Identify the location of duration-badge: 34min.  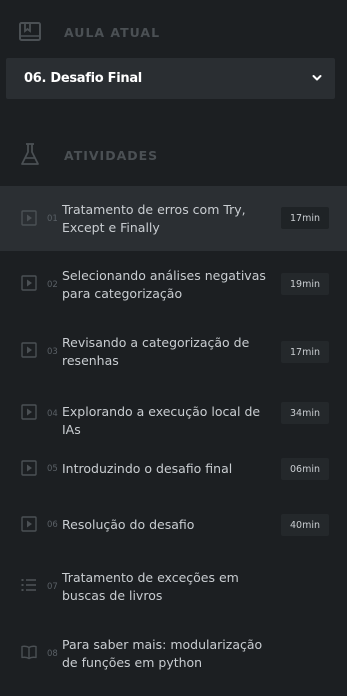
(305, 413).